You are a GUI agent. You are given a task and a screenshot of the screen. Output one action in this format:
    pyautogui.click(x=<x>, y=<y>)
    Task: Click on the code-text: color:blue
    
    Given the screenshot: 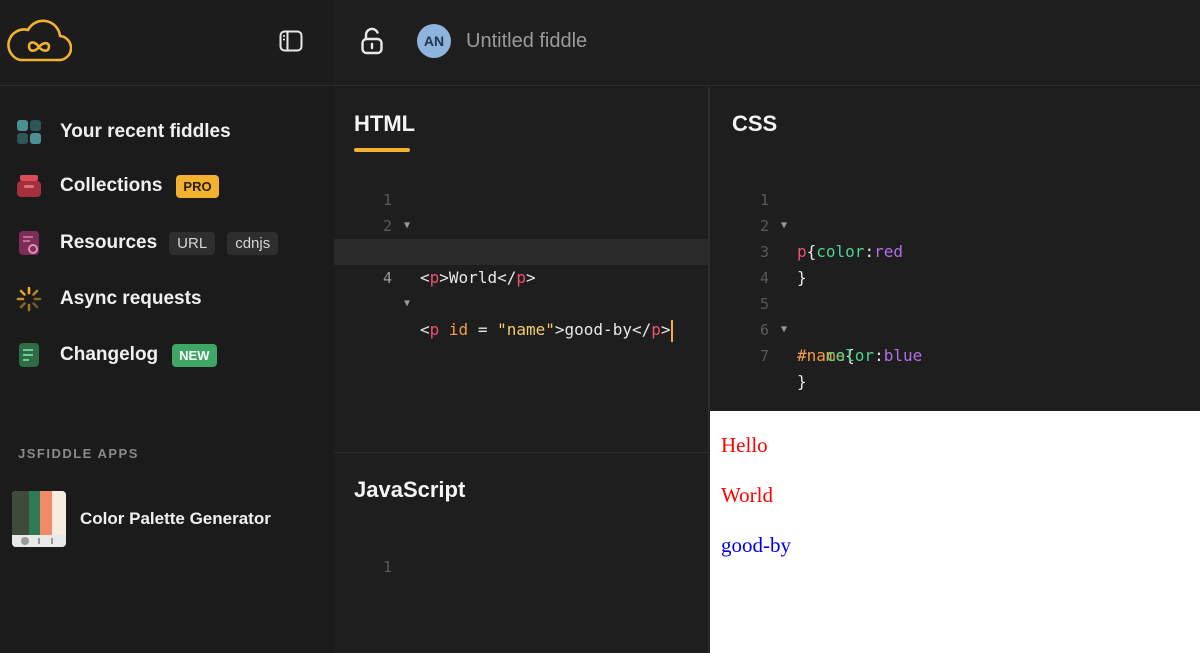 What is the action you would take?
    pyautogui.click(x=859, y=356)
    